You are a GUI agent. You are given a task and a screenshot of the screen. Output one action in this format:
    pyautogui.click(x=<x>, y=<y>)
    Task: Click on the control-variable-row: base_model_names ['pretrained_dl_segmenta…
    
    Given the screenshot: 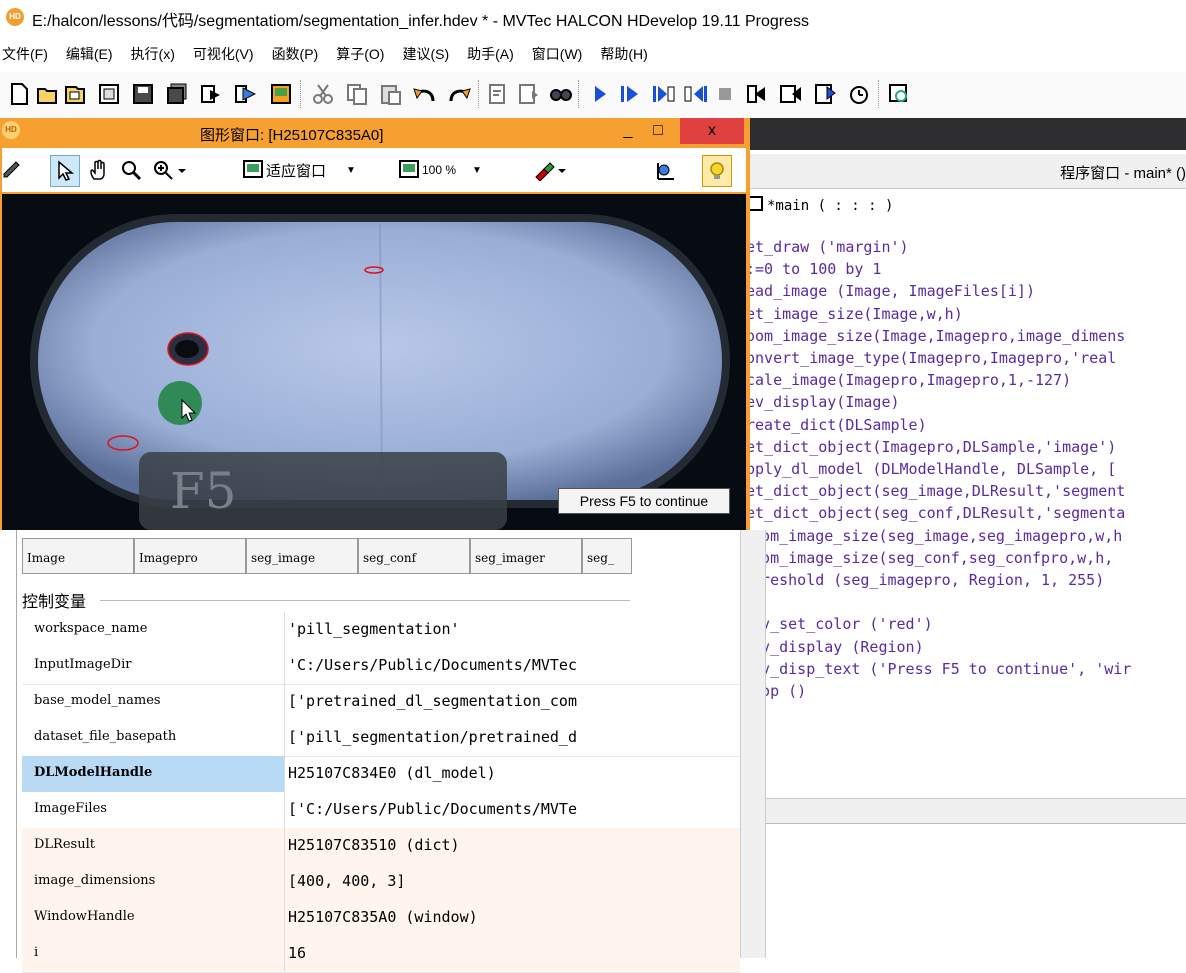 What is the action you would take?
    pyautogui.click(x=381, y=702)
    